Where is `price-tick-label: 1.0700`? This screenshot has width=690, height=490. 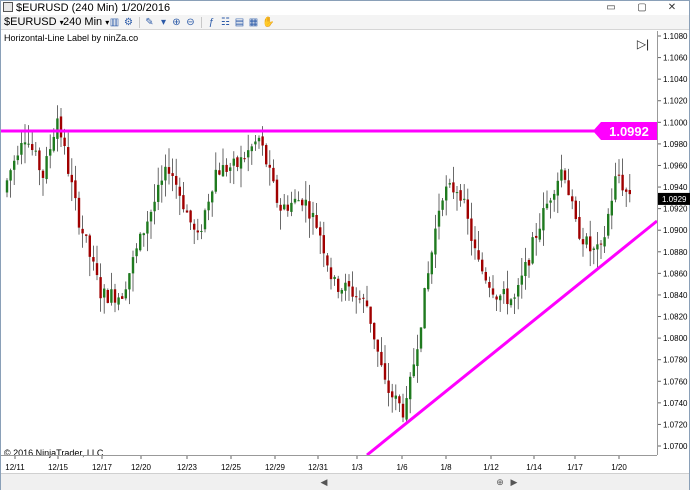
price-tick-label: 1.0700 is located at coordinates (675, 446).